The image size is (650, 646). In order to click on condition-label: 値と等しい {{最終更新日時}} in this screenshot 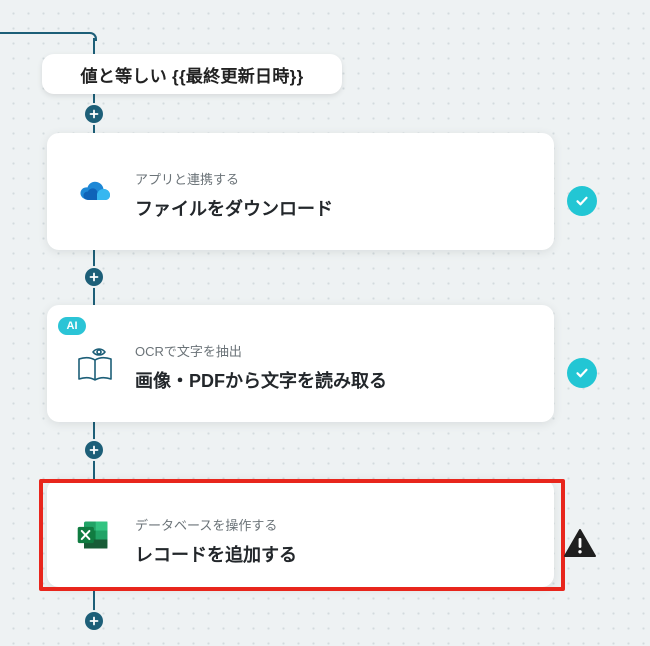, I will do `click(192, 76)`.